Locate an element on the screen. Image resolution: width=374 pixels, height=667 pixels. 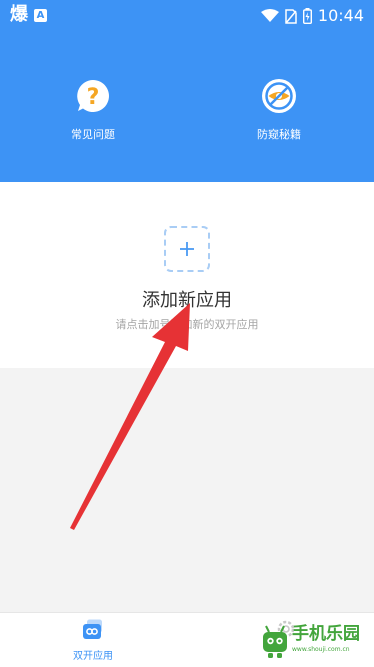
watermark-title: 手机乐园 is located at coordinates (326, 634).